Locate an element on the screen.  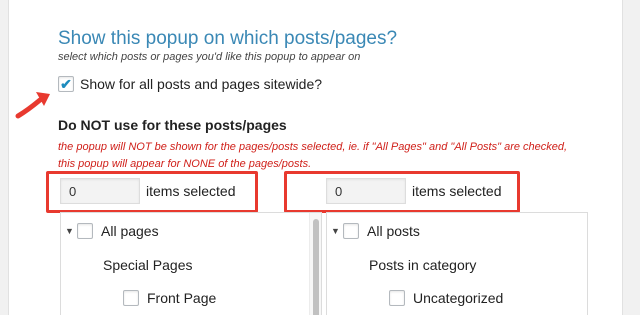
pages-selected-label: items selected is located at coordinates (191, 191).